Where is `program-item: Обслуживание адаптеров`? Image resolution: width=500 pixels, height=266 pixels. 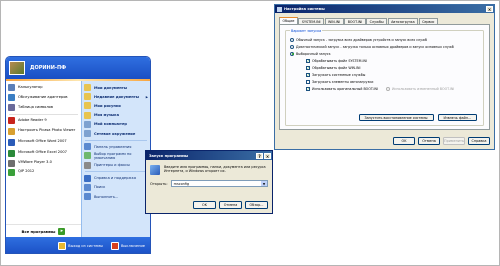
program-item: Обслуживание адаптеров is located at coordinates (43, 97).